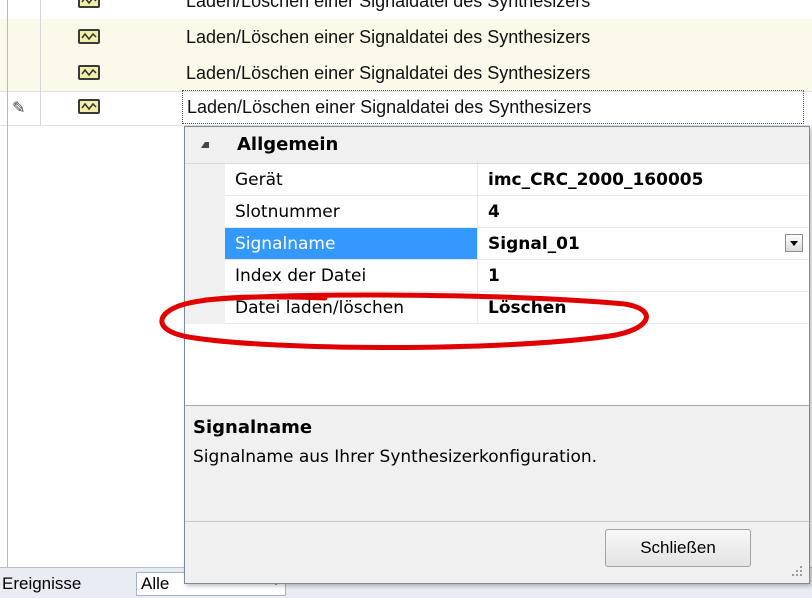 The image size is (812, 598). Describe the element at coordinates (797, 571) in the screenshot. I see `resize-grip-icon` at that location.